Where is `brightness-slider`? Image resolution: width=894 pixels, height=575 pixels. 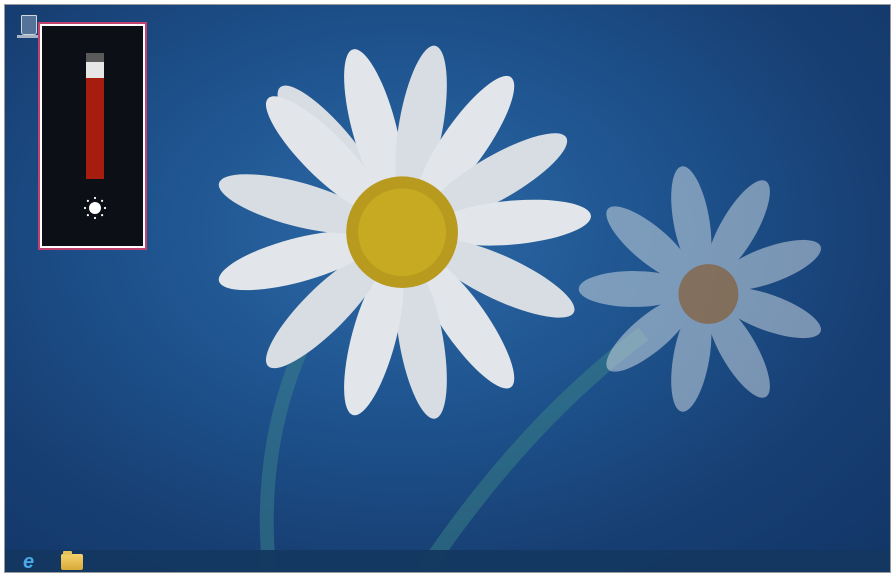 brightness-slider is located at coordinates (95, 116).